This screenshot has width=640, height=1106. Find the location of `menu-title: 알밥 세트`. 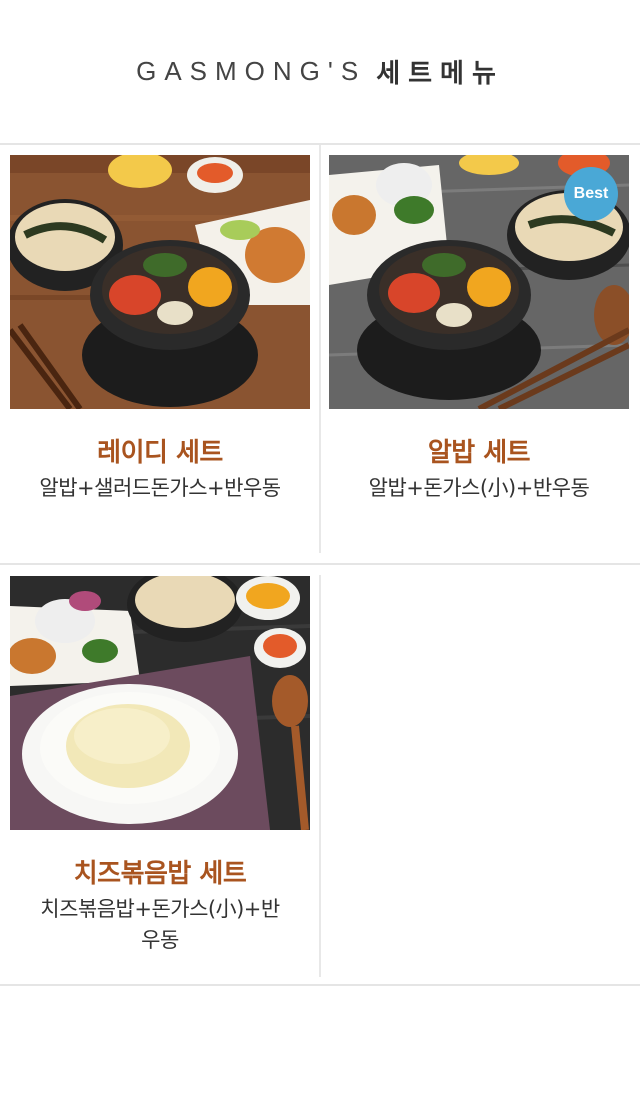

menu-title: 알밥 세트 is located at coordinates (479, 450).